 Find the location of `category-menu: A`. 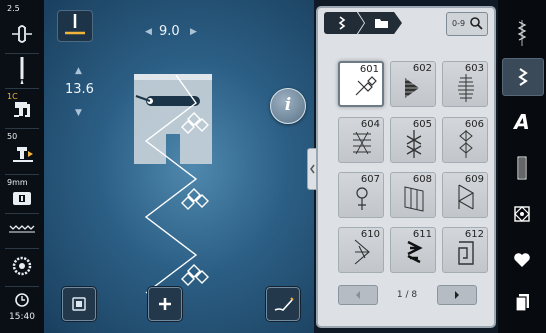

category-menu: A is located at coordinates (522, 166).